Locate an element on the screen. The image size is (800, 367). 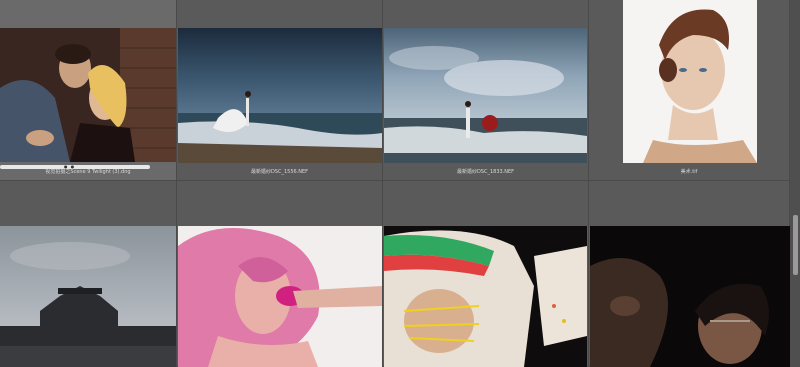
thumbnail-cell: ● ● 视觉拍摄之Scene 9 Twilight (3).dng is located at coordinates (88, 90).